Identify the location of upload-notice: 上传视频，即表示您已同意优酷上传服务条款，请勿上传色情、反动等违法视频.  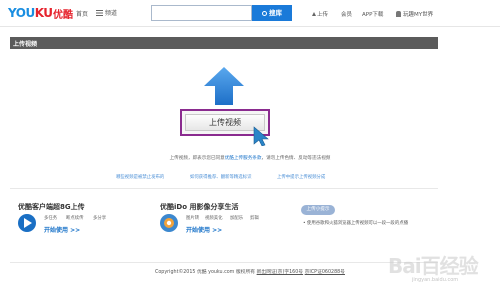
(250, 158).